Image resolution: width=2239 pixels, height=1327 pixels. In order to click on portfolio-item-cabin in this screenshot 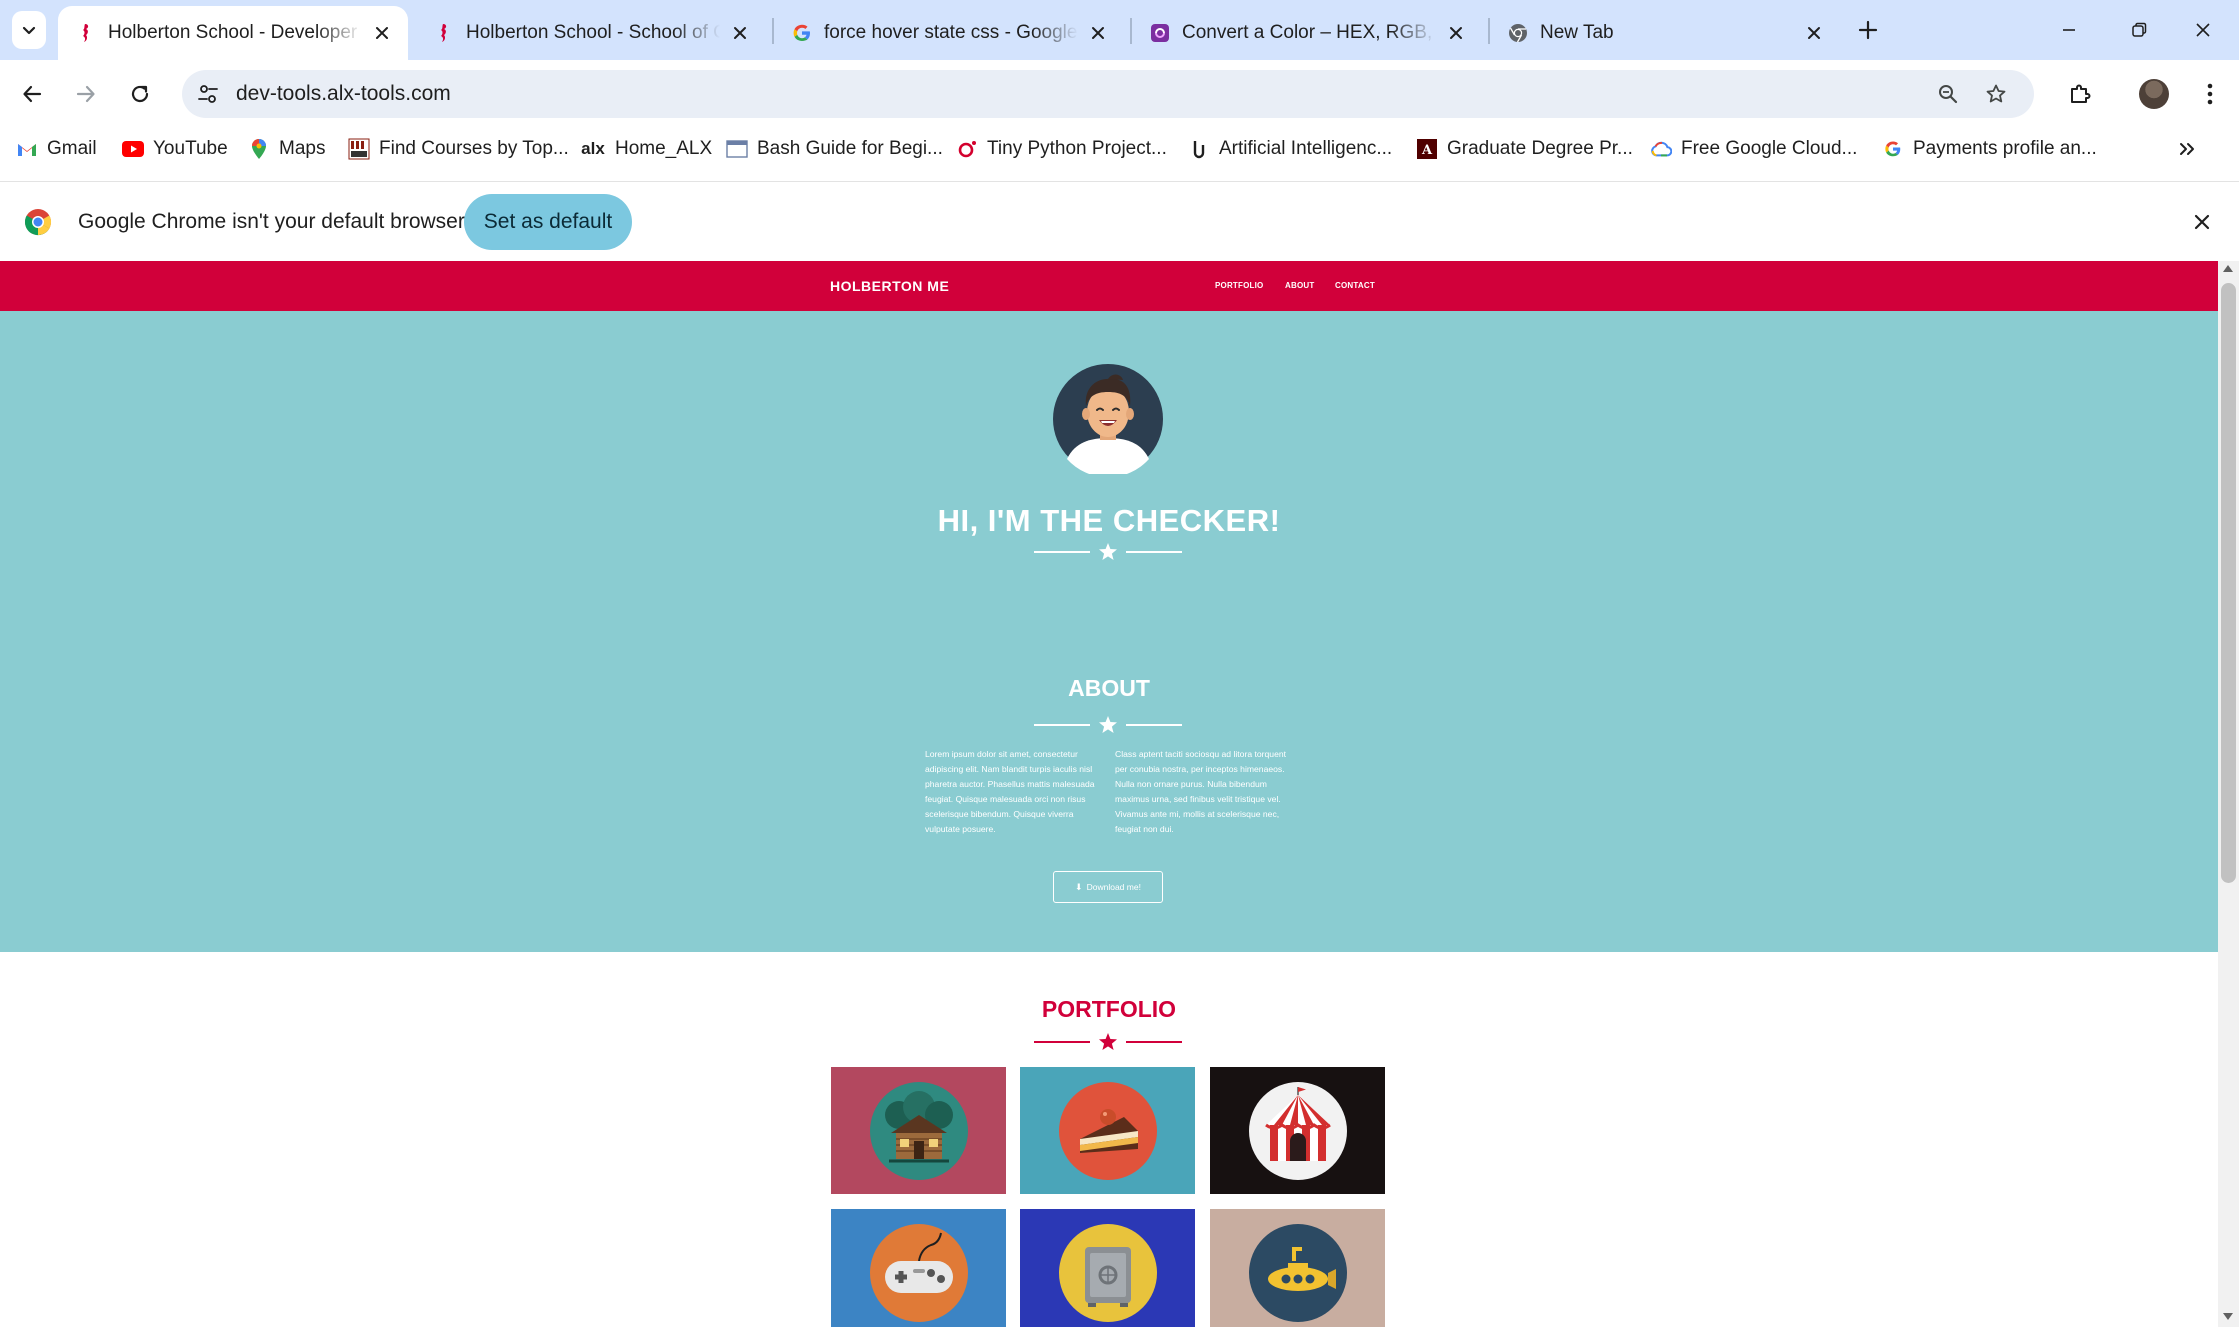, I will do `click(918, 1130)`.